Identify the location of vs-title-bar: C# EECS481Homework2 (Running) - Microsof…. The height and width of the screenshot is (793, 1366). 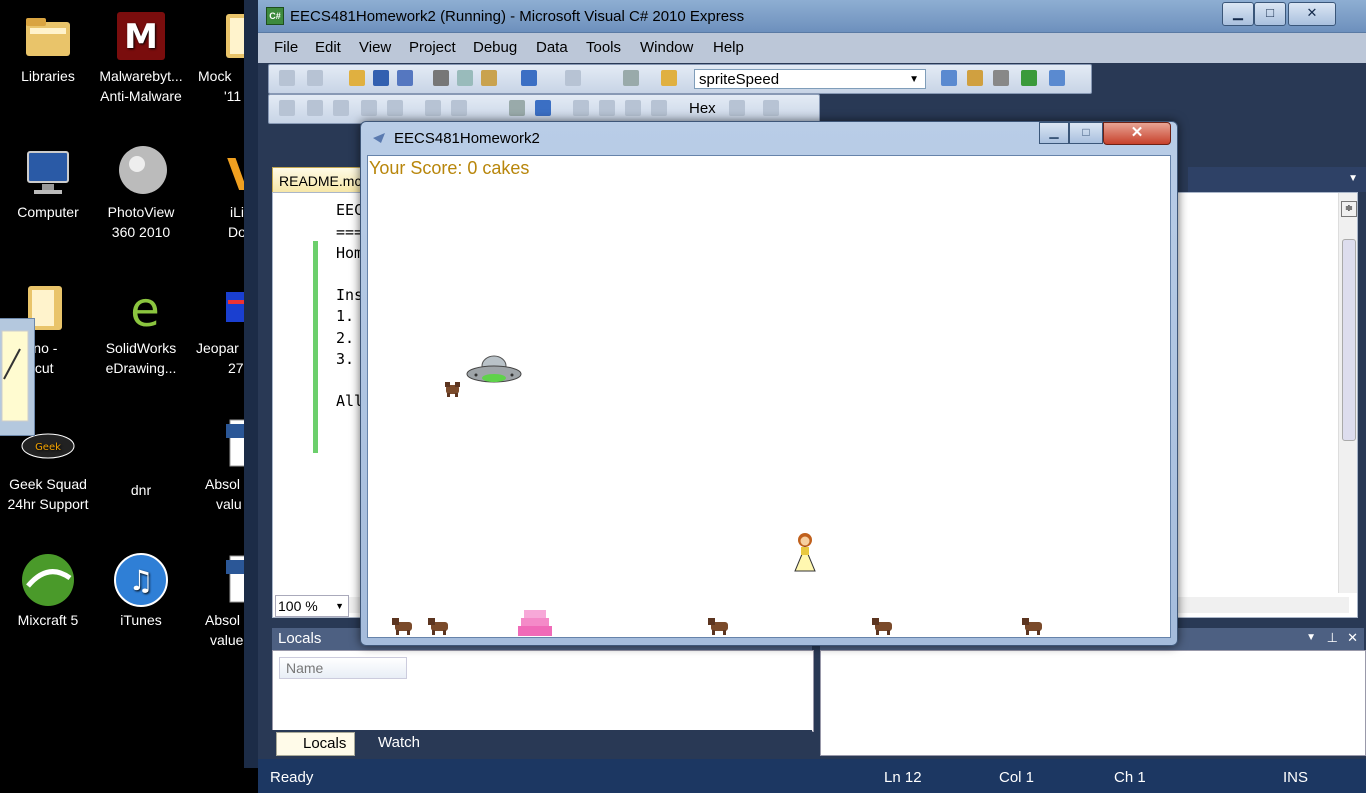
(812, 16).